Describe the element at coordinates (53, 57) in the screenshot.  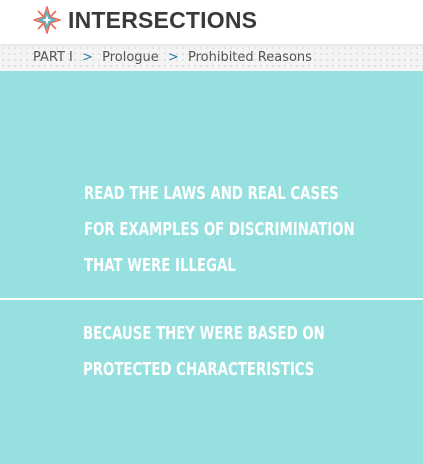
I see `breadcrumb-part-i: PART I` at that location.